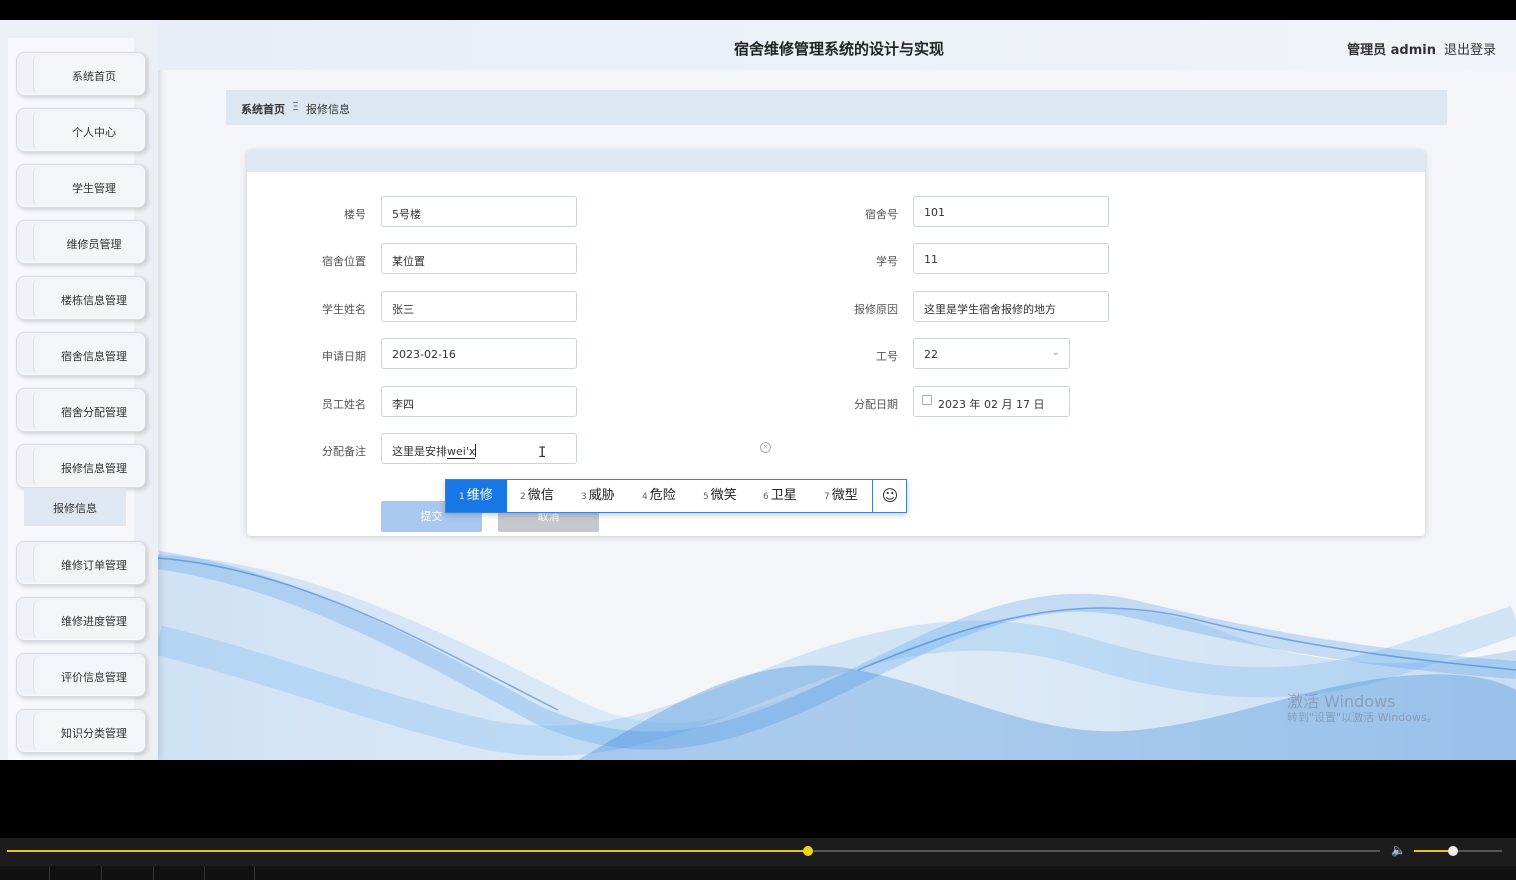 The image size is (1516, 880). Describe the element at coordinates (1011, 211) in the screenshot. I see `dorm-no-input: 101` at that location.